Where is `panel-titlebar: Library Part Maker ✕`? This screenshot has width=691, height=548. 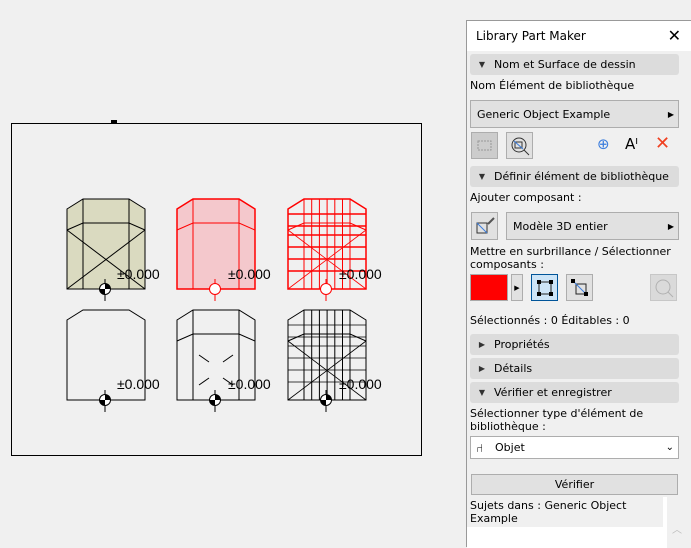 panel-titlebar: Library Part Maker ✕ is located at coordinates (579, 36).